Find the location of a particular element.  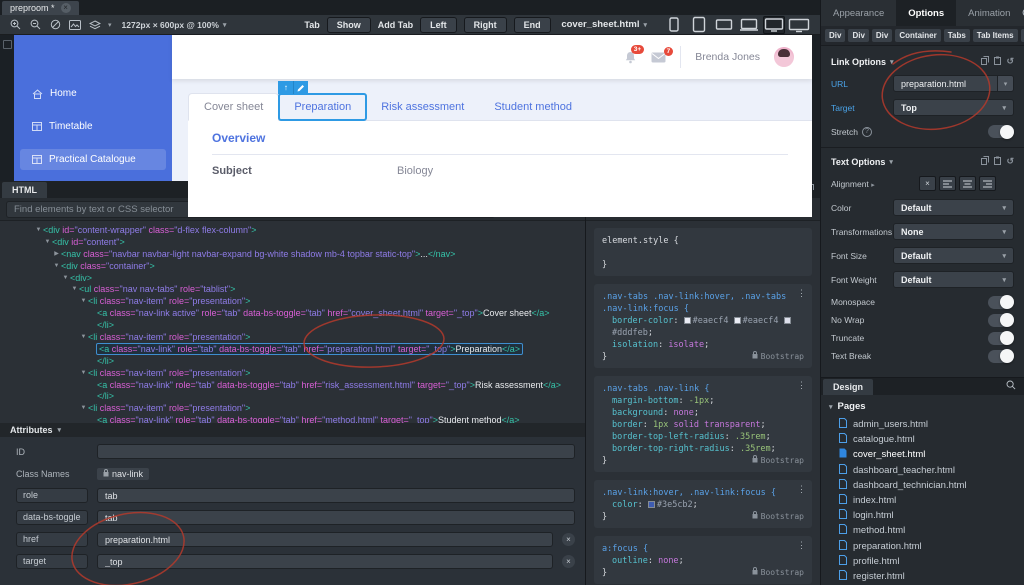

close-tab-icon: × is located at coordinates (65, 8).